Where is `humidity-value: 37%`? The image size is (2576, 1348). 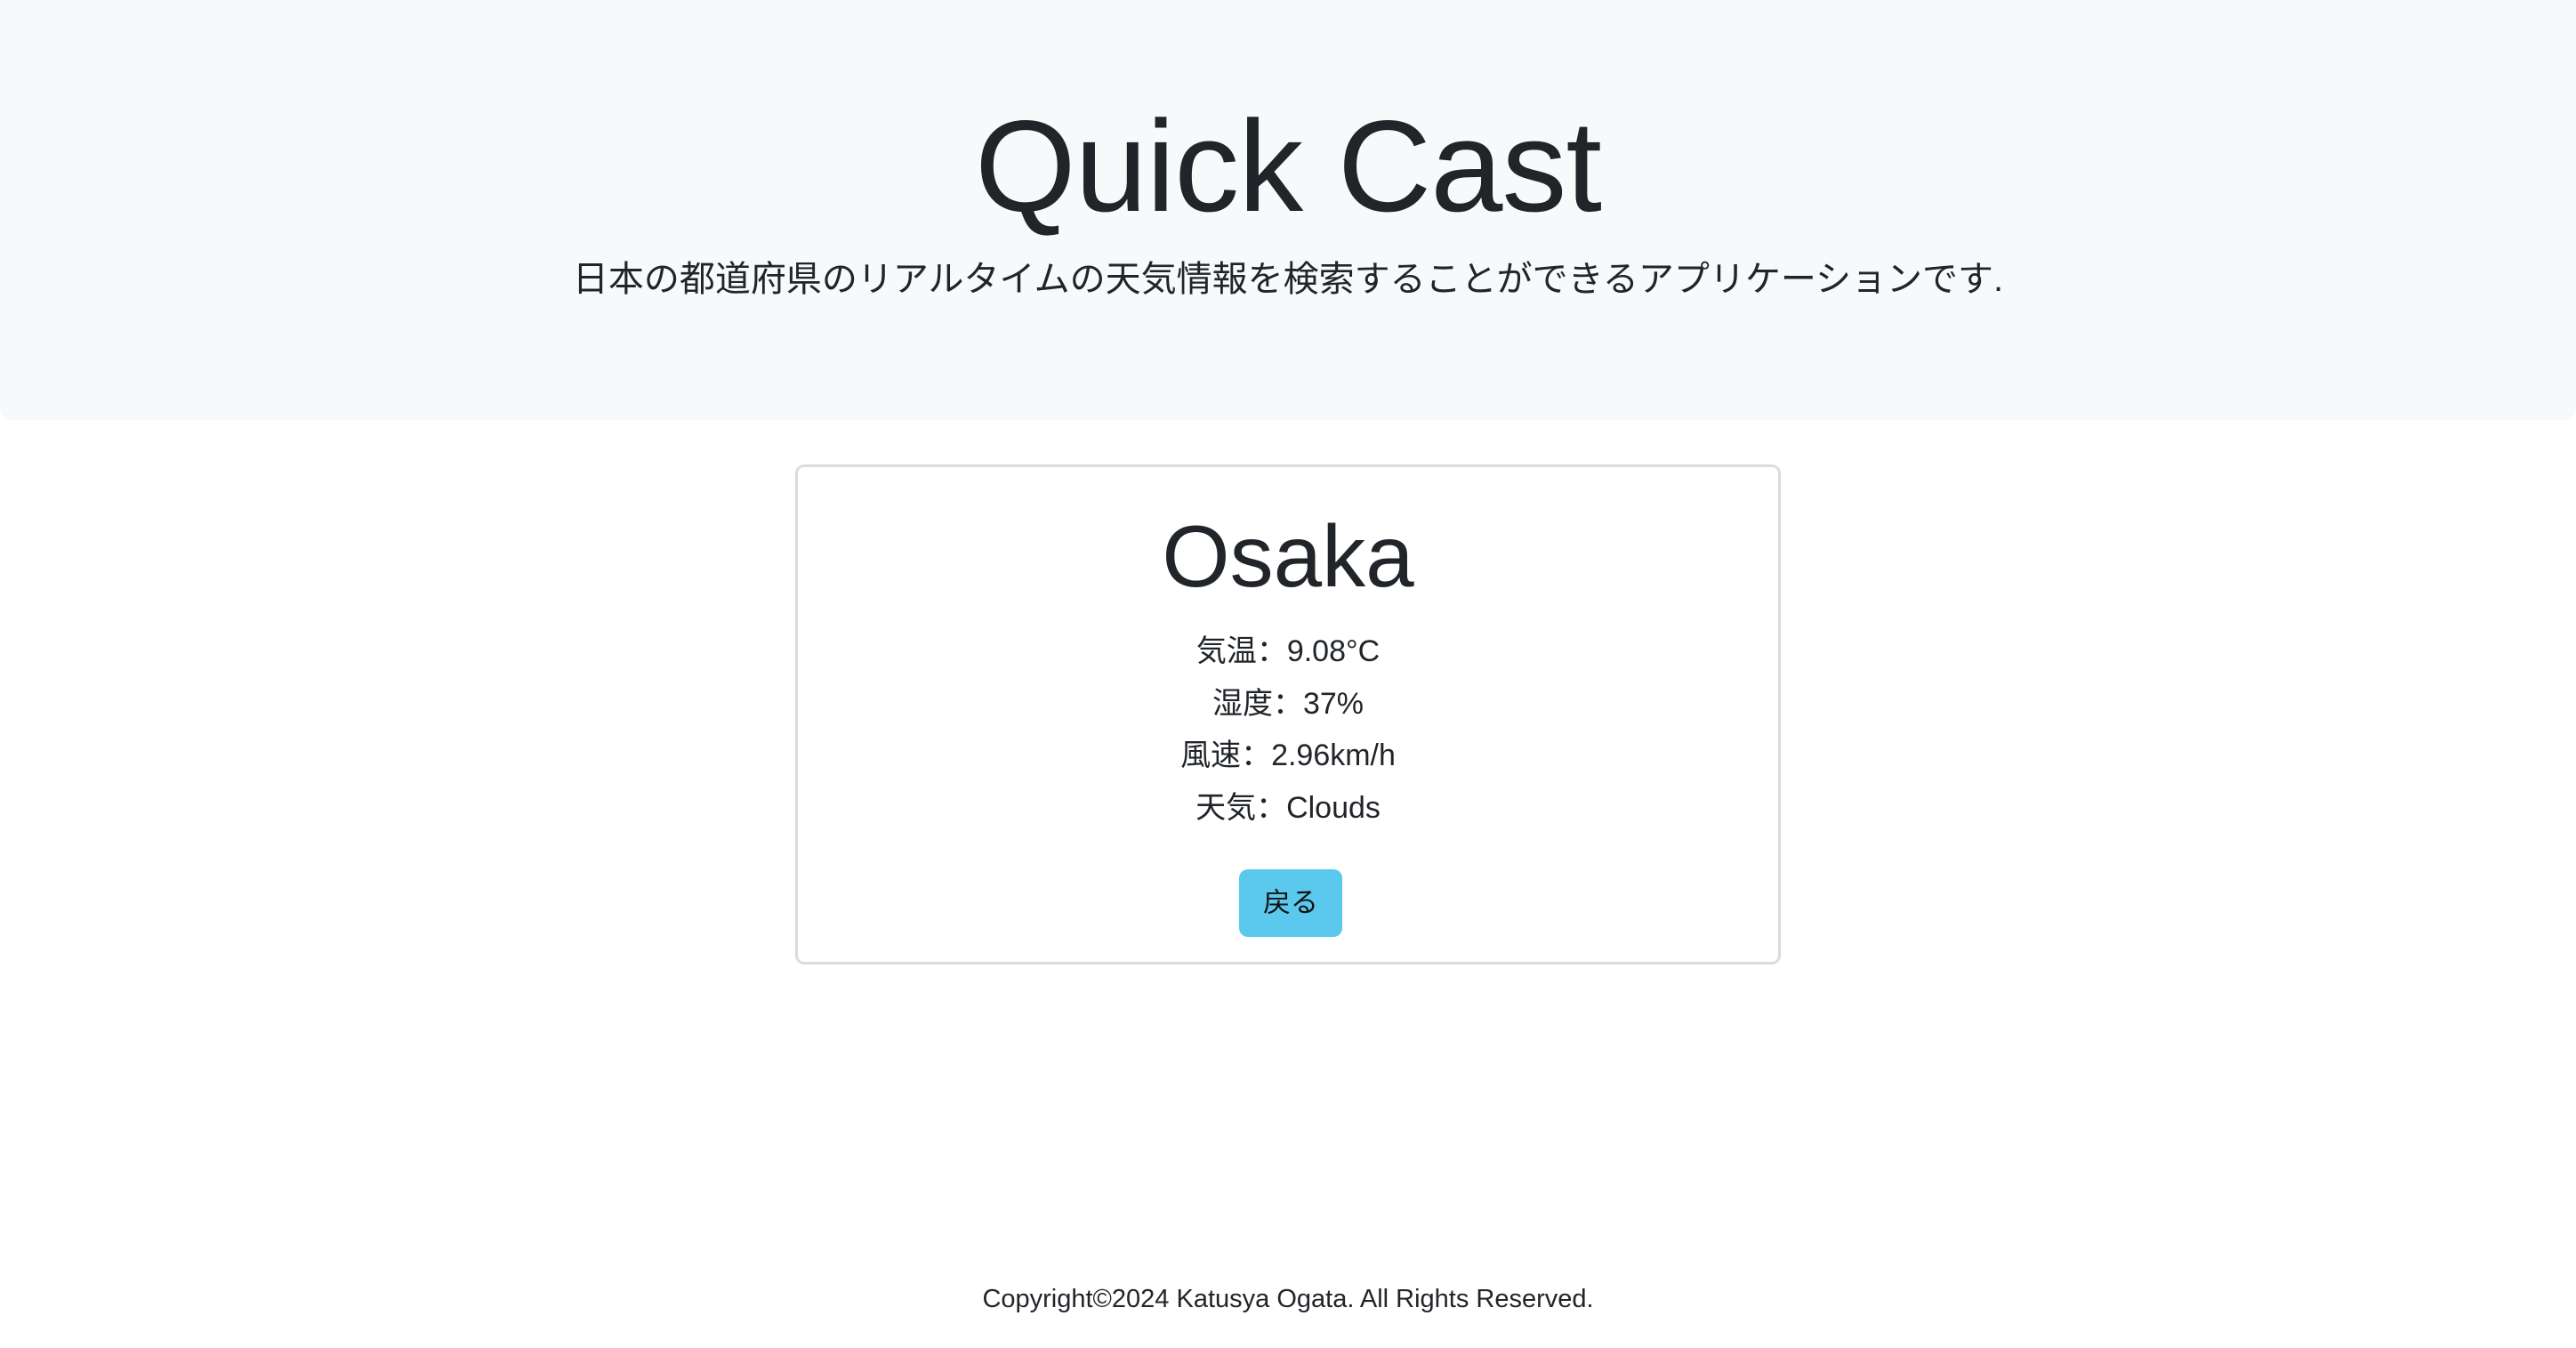
humidity-value: 37% is located at coordinates (1333, 703).